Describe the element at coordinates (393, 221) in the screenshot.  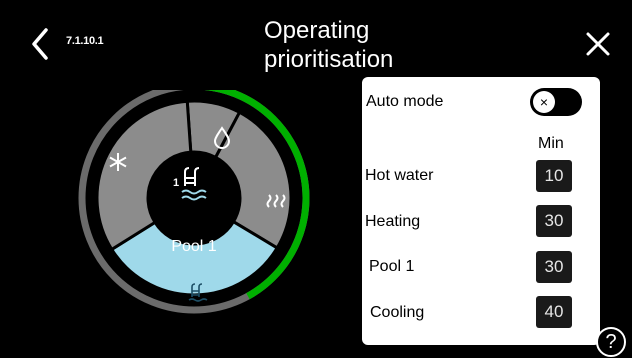
I see `row-label-heating: Heating` at that location.